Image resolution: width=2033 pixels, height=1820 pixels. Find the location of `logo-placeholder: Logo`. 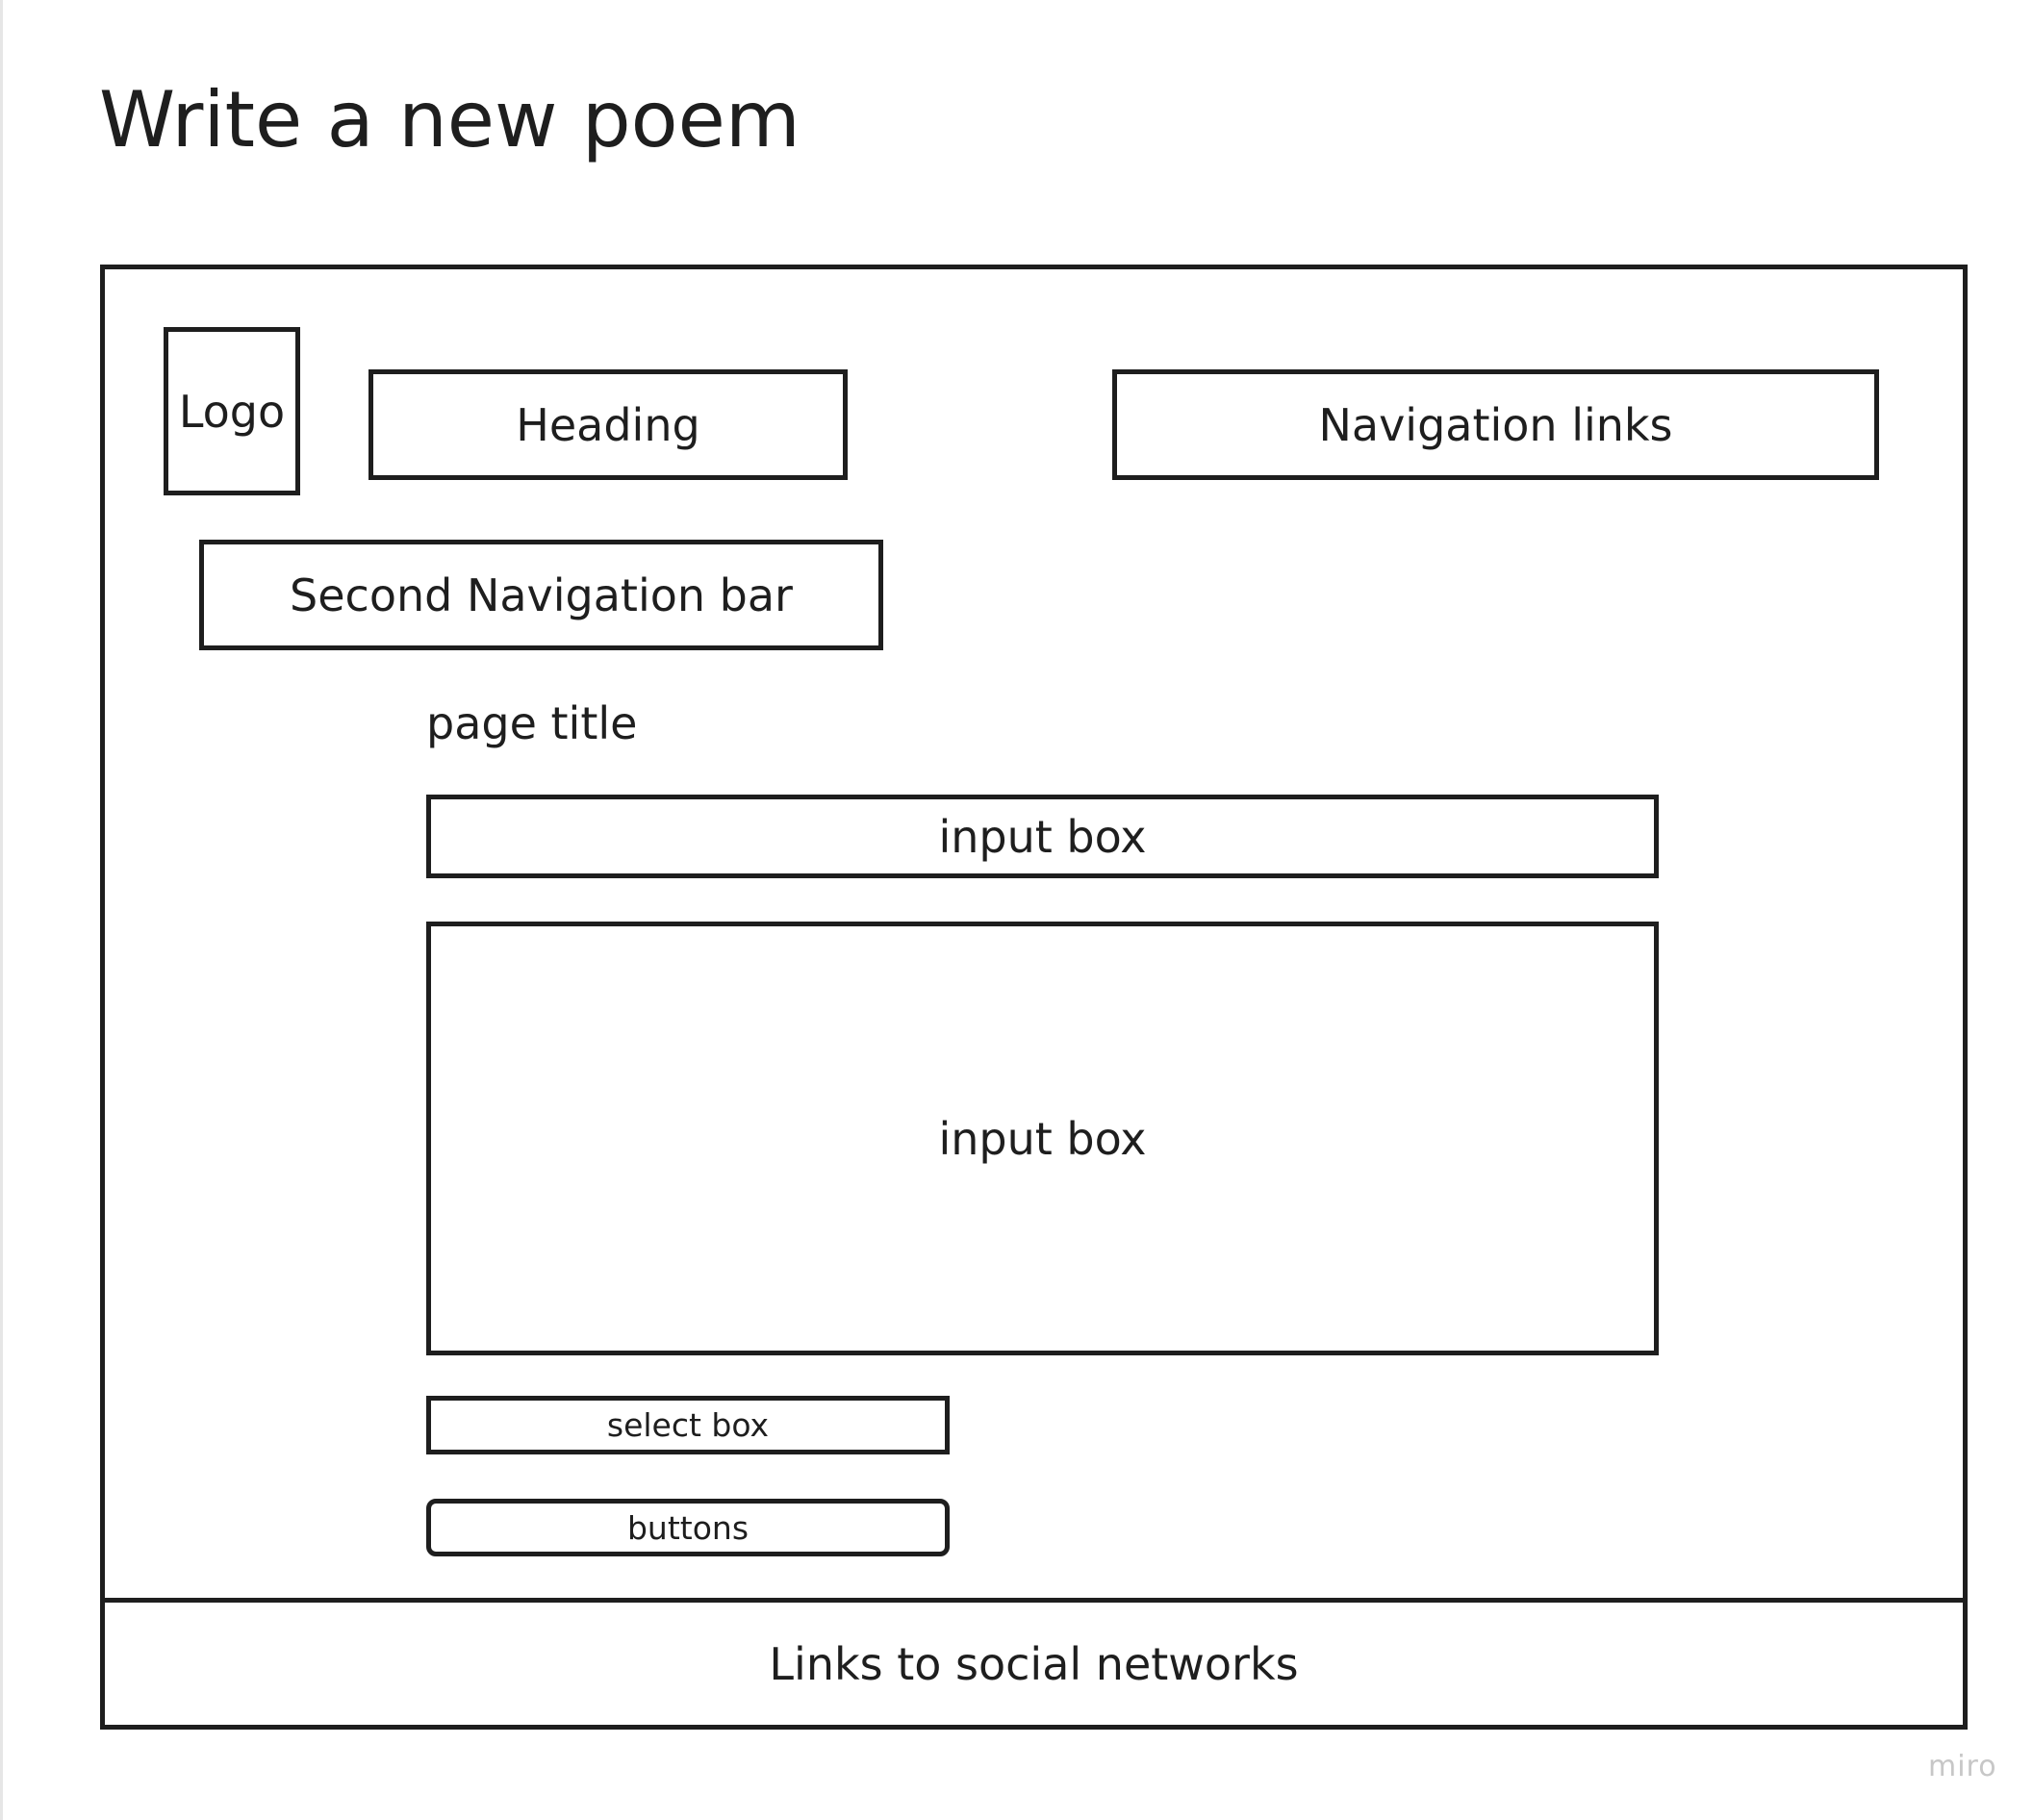

logo-placeholder: Logo is located at coordinates (232, 411).